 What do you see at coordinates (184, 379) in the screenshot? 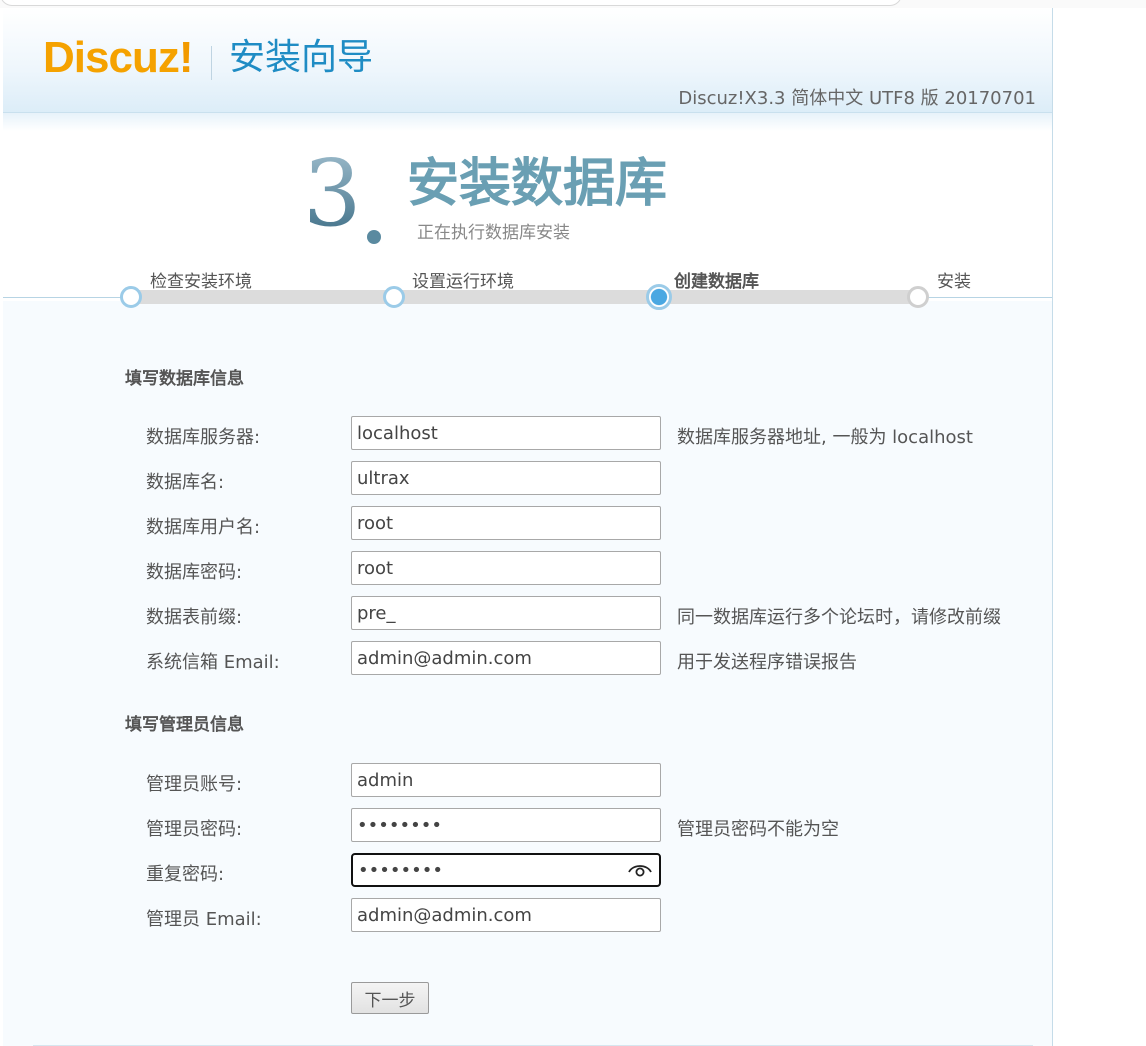
I see `db-section-title: 填写数据库信息` at bounding box center [184, 379].